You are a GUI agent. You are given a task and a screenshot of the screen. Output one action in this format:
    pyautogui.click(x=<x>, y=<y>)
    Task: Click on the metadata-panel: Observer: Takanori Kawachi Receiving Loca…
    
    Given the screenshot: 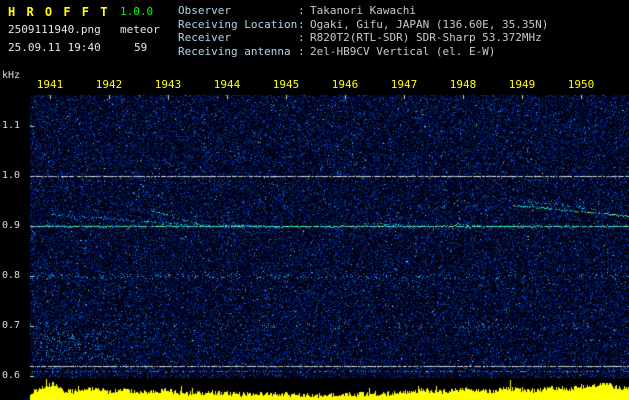 What is the action you would take?
    pyautogui.click(x=363, y=31)
    